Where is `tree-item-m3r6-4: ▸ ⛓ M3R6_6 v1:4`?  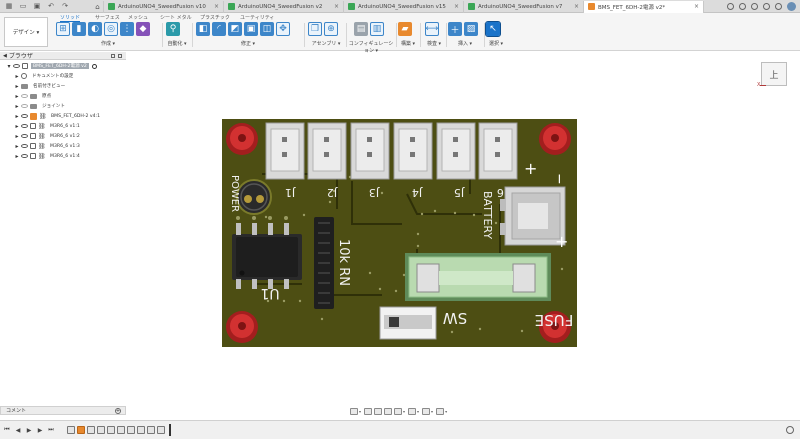 tree-item-m3r6-4: ▸ ⛓ M3R6_6 v1:4 is located at coordinates (63, 156).